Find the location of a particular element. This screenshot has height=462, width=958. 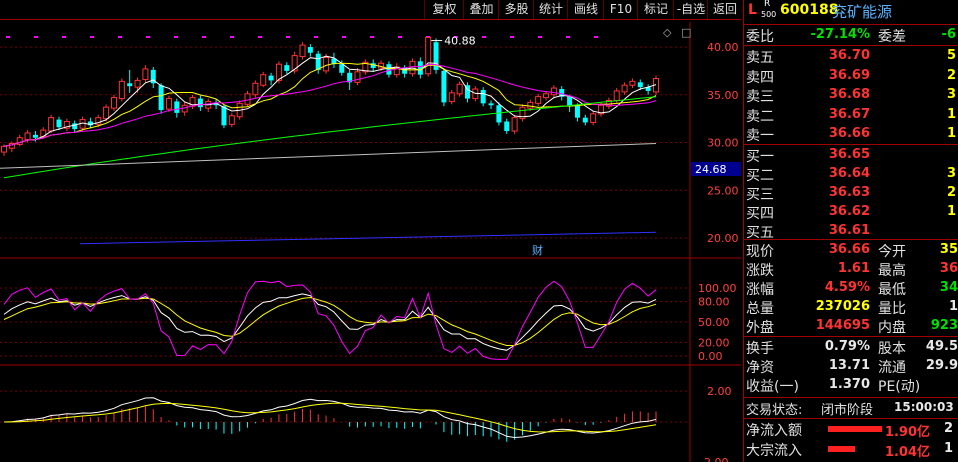

toolbar-button-0: 复权 is located at coordinates (444, 9).